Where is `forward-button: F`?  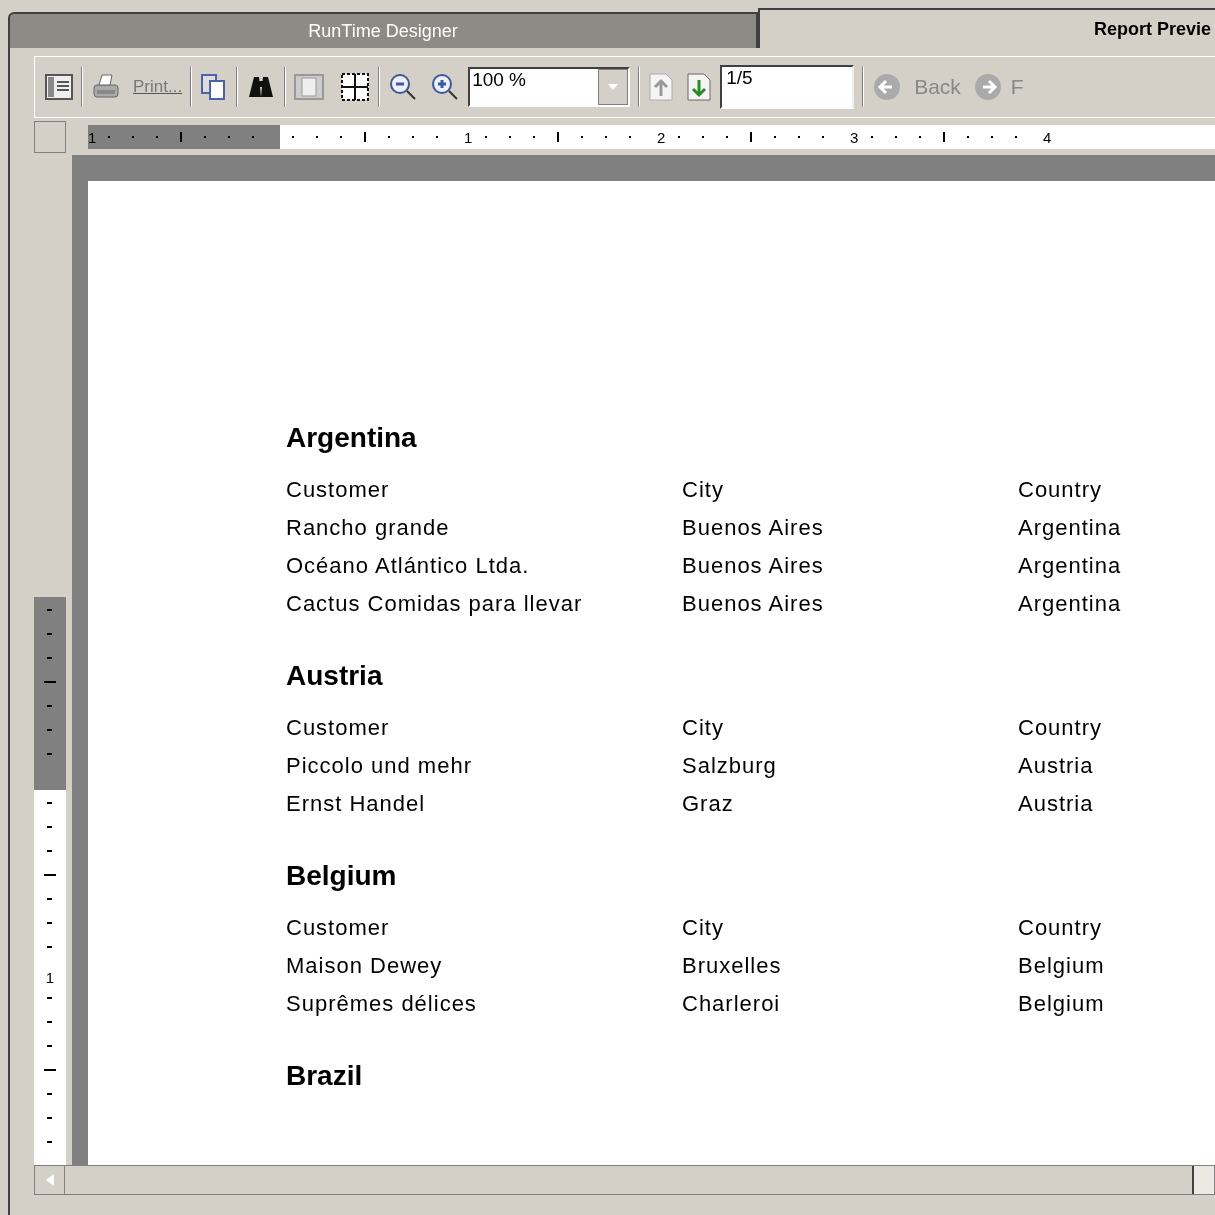 forward-button: F is located at coordinates (1017, 87).